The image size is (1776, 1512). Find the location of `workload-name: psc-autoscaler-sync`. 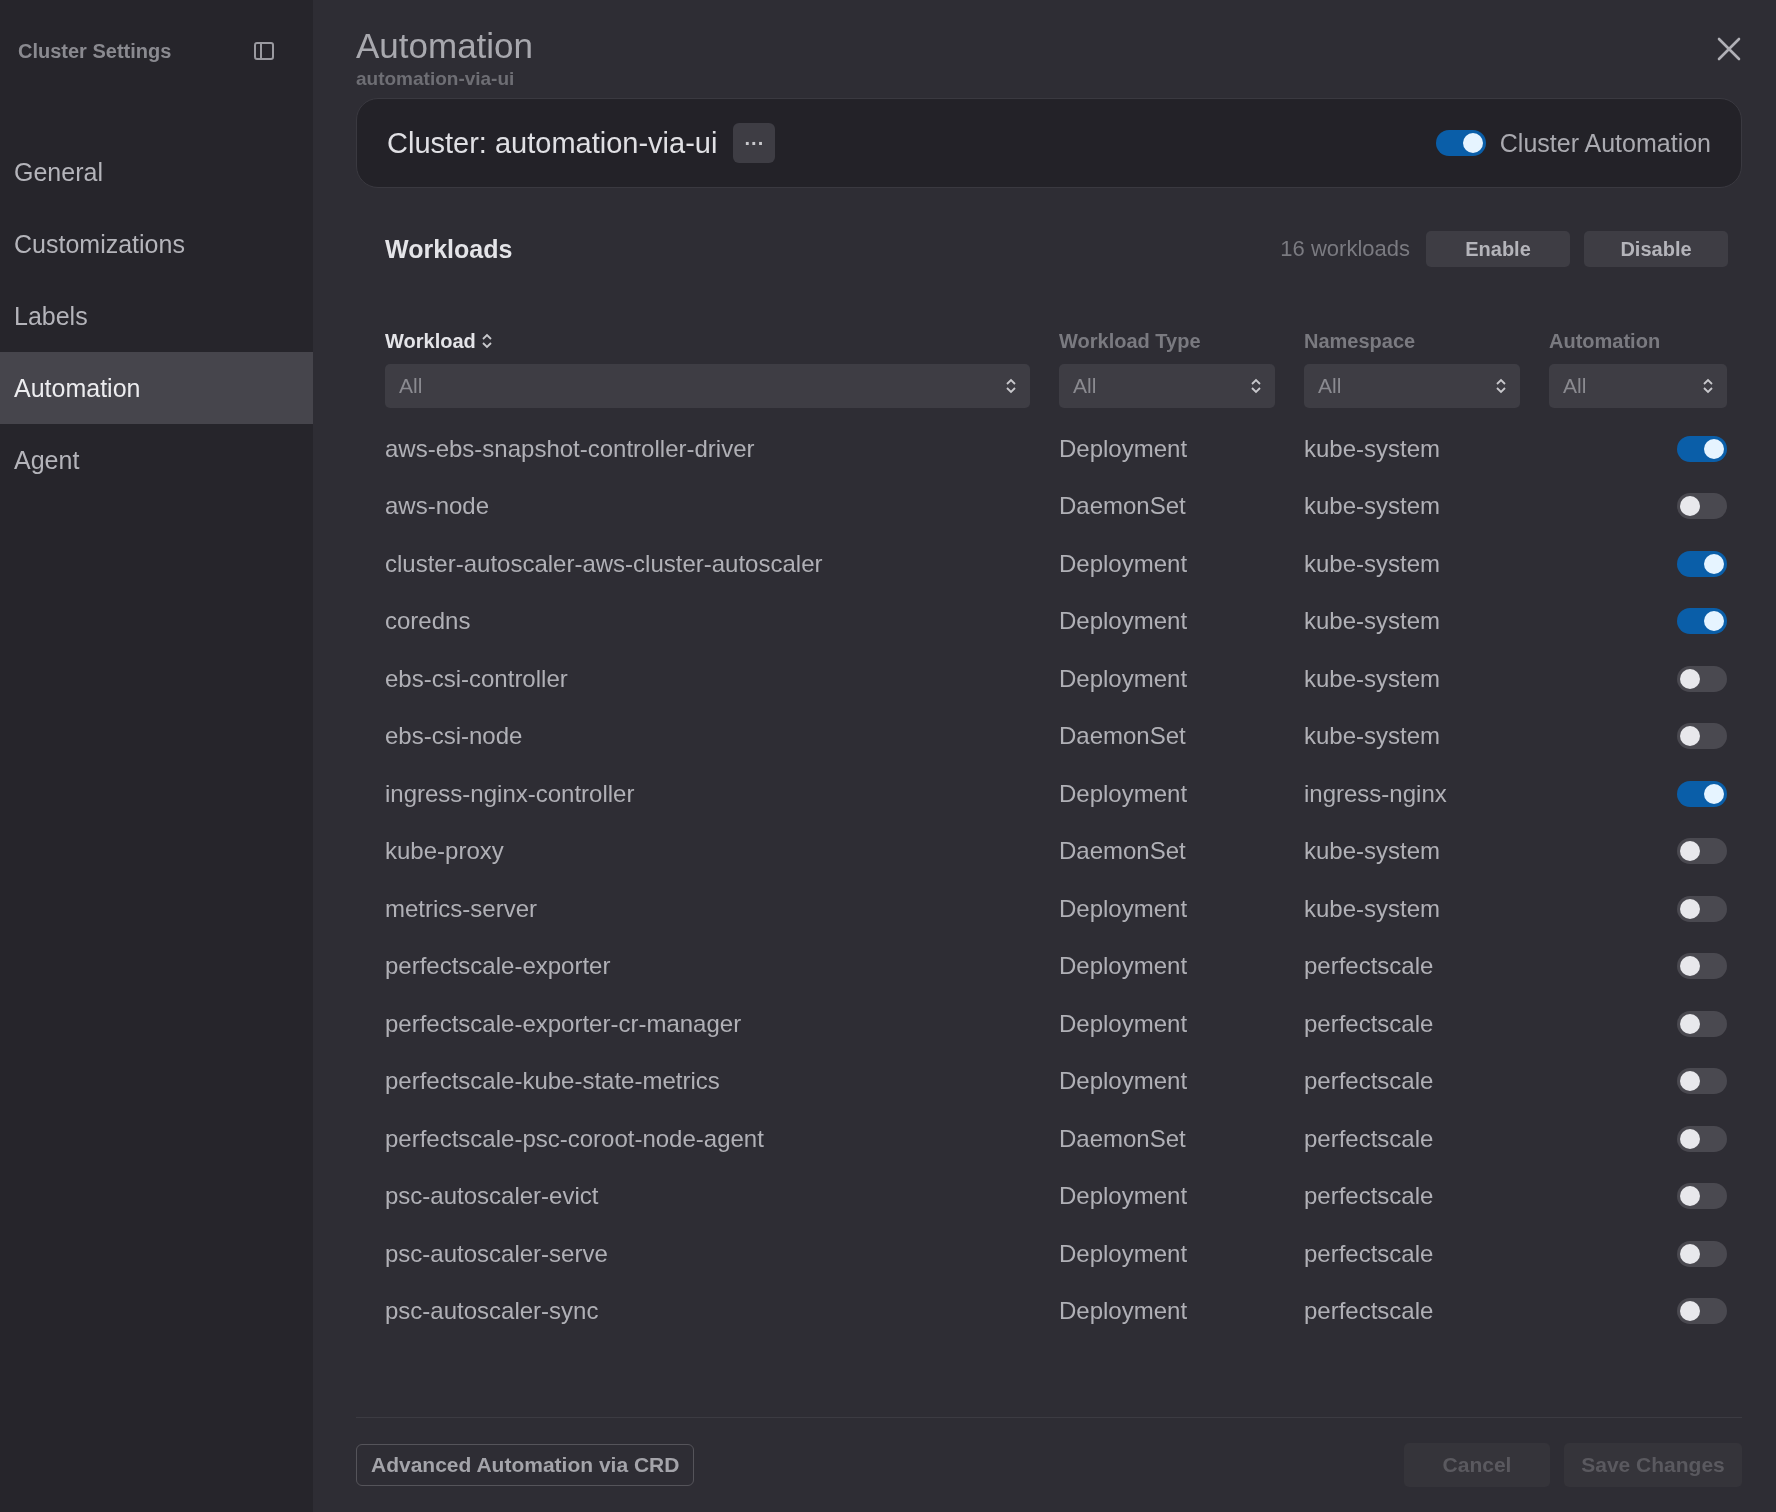

workload-name: psc-autoscaler-sync is located at coordinates (492, 1311).